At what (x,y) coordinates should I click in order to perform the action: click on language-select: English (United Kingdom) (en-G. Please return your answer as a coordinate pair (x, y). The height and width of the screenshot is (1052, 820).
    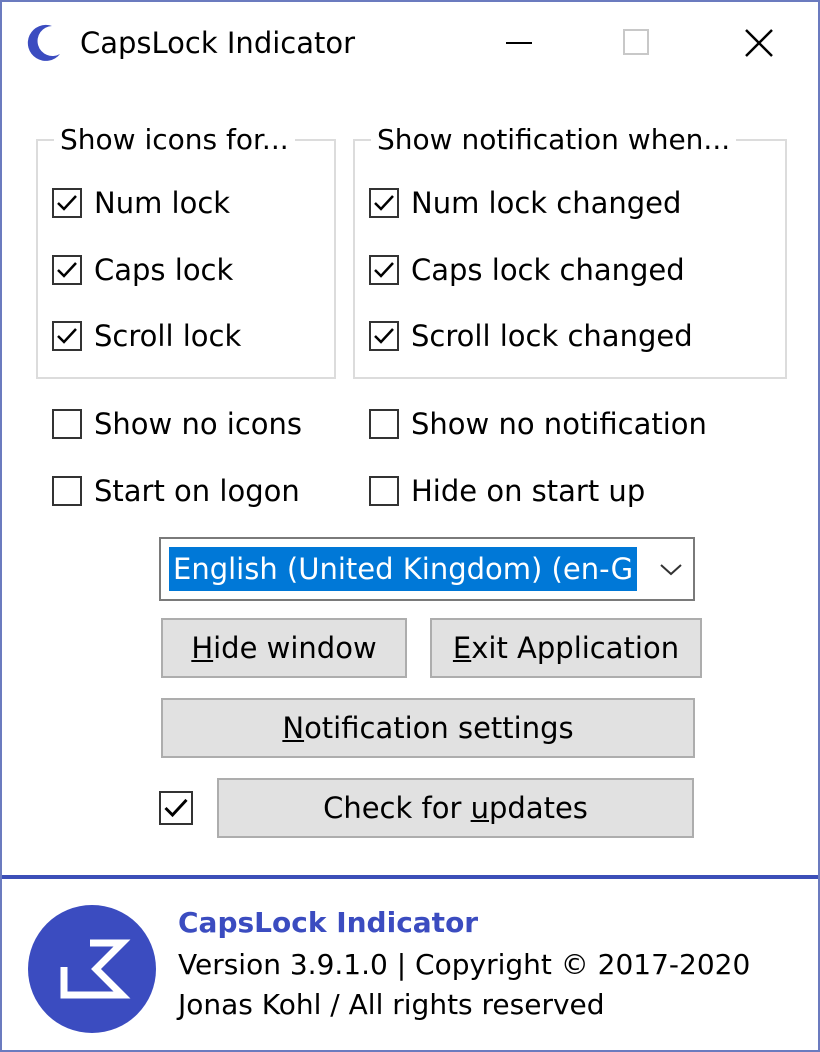
    Looking at the image, I should click on (427, 569).